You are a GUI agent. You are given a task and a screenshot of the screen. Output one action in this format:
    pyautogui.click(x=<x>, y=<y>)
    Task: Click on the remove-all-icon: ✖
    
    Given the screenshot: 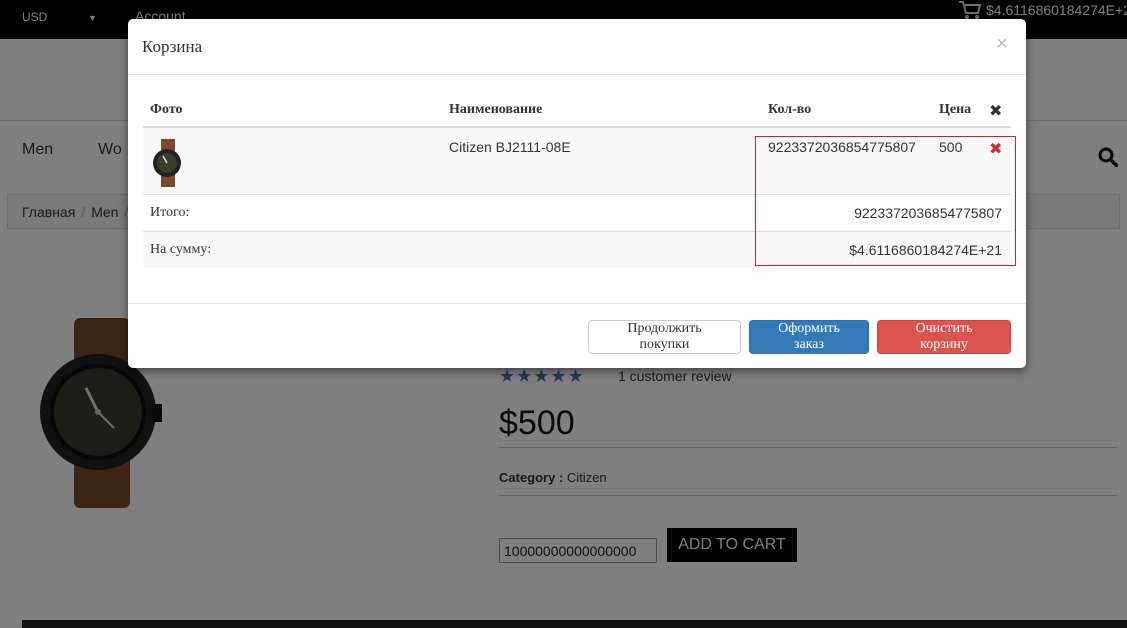 What is the action you would take?
    pyautogui.click(x=996, y=111)
    